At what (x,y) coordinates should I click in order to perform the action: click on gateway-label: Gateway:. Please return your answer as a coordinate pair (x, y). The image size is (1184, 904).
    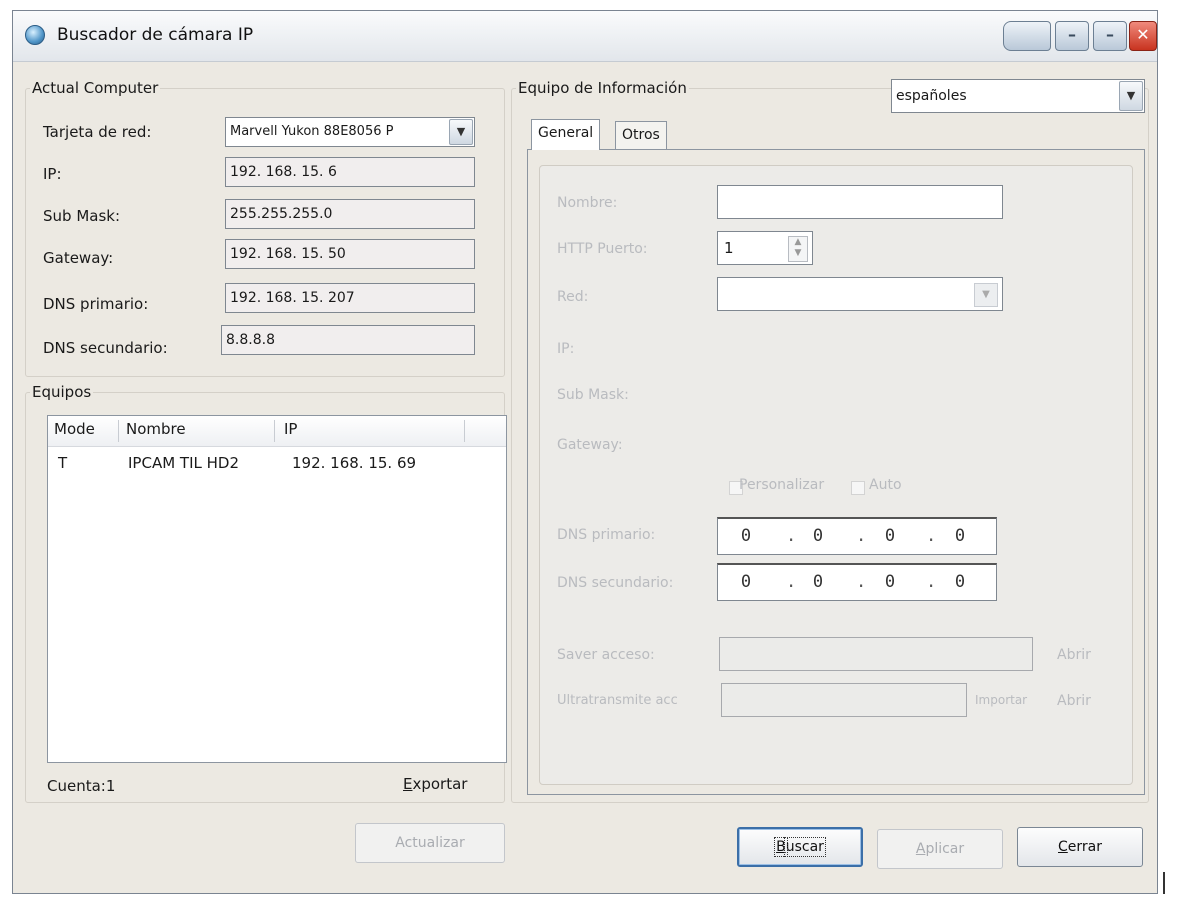
    Looking at the image, I should click on (78, 258).